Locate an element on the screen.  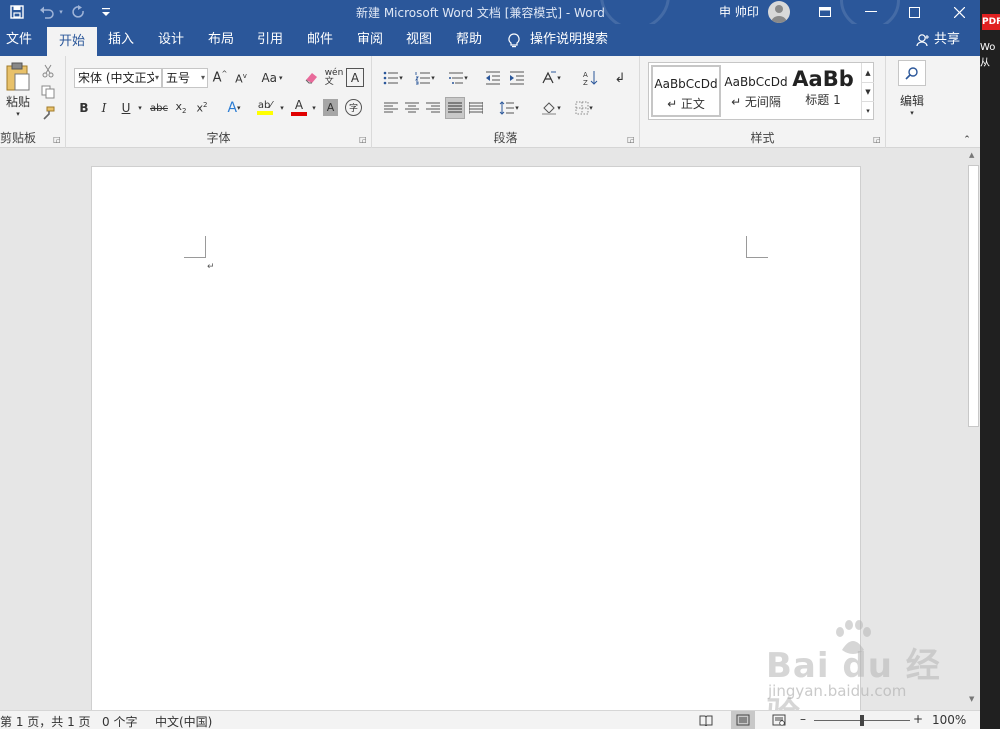
tab-view: 视图 is located at coordinates (419, 40).